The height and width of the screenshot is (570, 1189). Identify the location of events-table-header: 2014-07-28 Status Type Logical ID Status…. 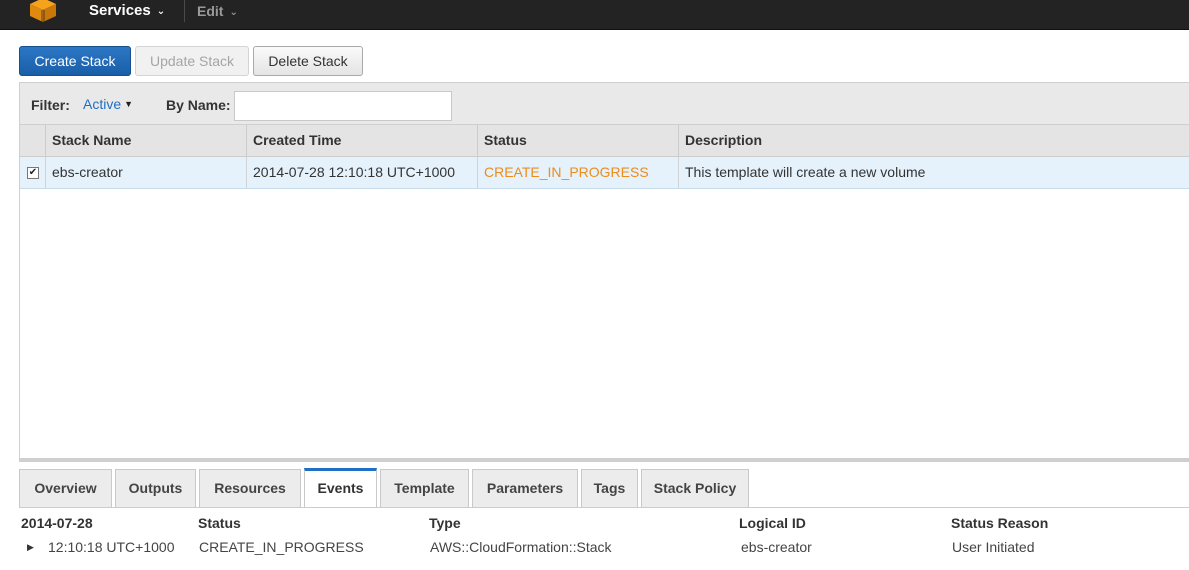
(594, 525).